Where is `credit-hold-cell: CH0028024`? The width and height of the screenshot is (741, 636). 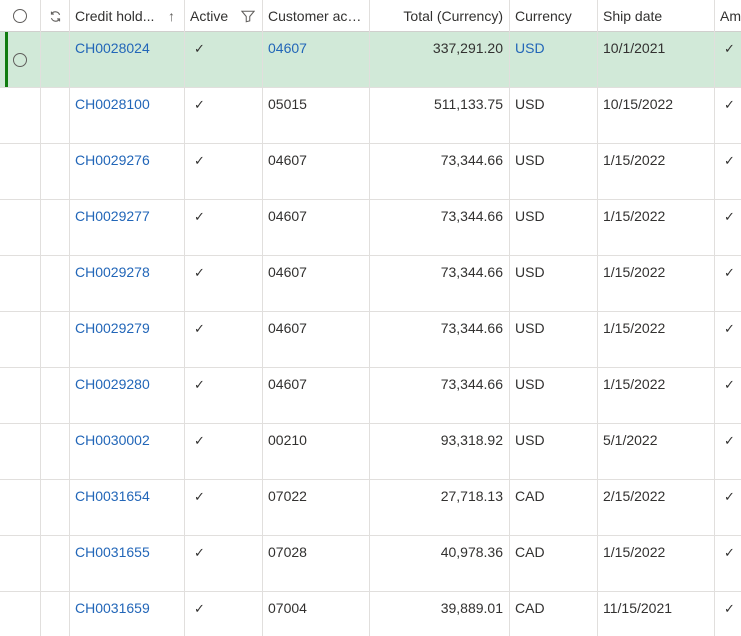 credit-hold-cell: CH0028024 is located at coordinates (127, 59).